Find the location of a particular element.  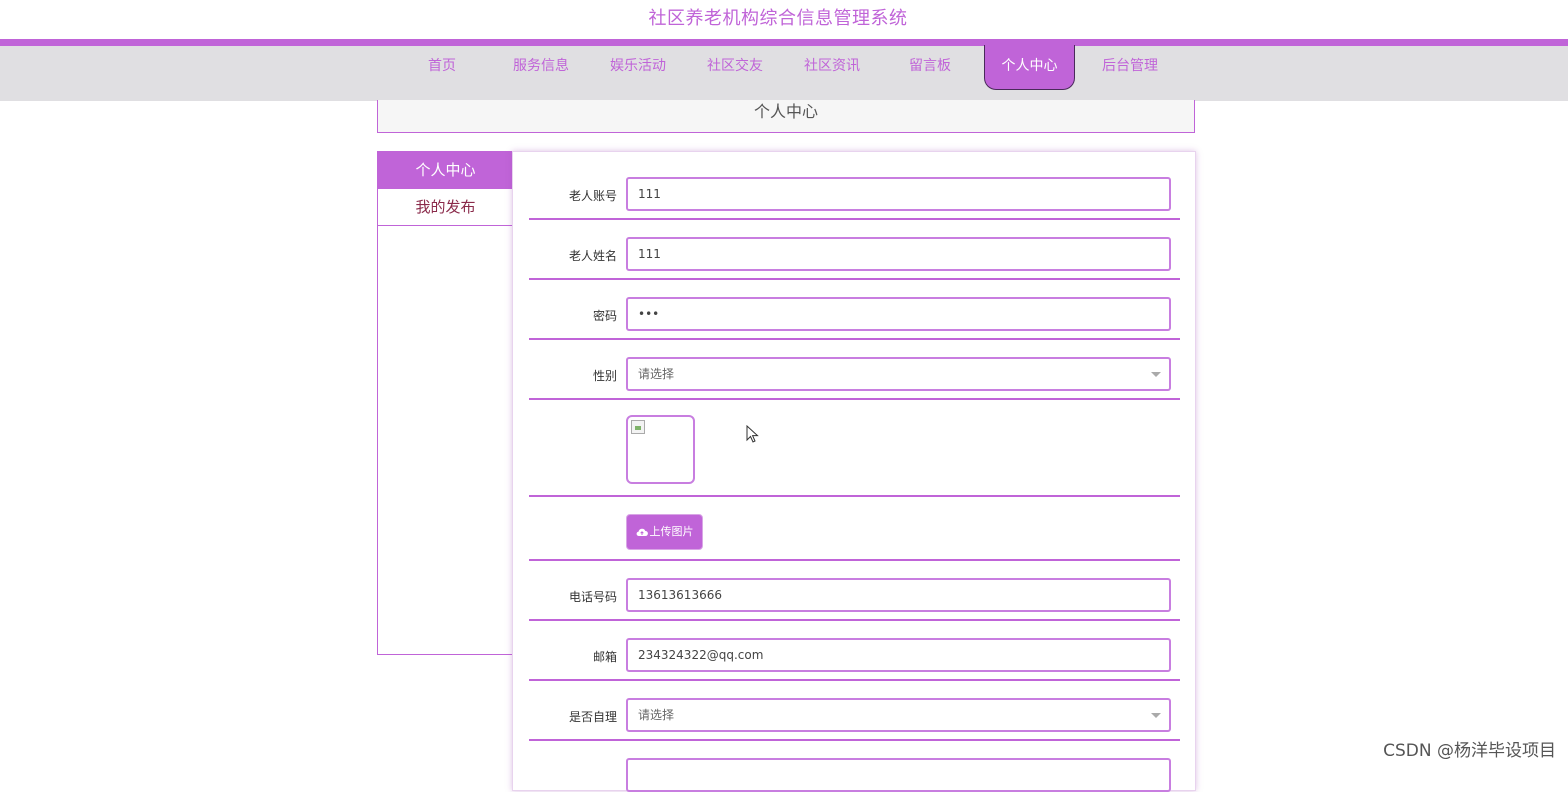

nav-item-community-news: 社区资讯 is located at coordinates (832, 66).